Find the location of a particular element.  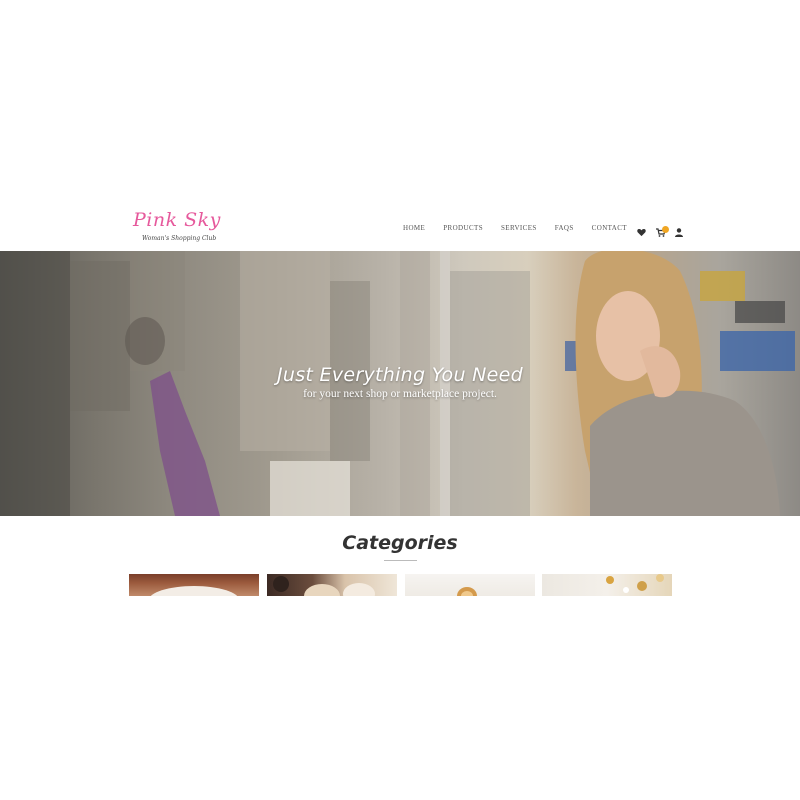

nav-home: HOME is located at coordinates (414, 228).